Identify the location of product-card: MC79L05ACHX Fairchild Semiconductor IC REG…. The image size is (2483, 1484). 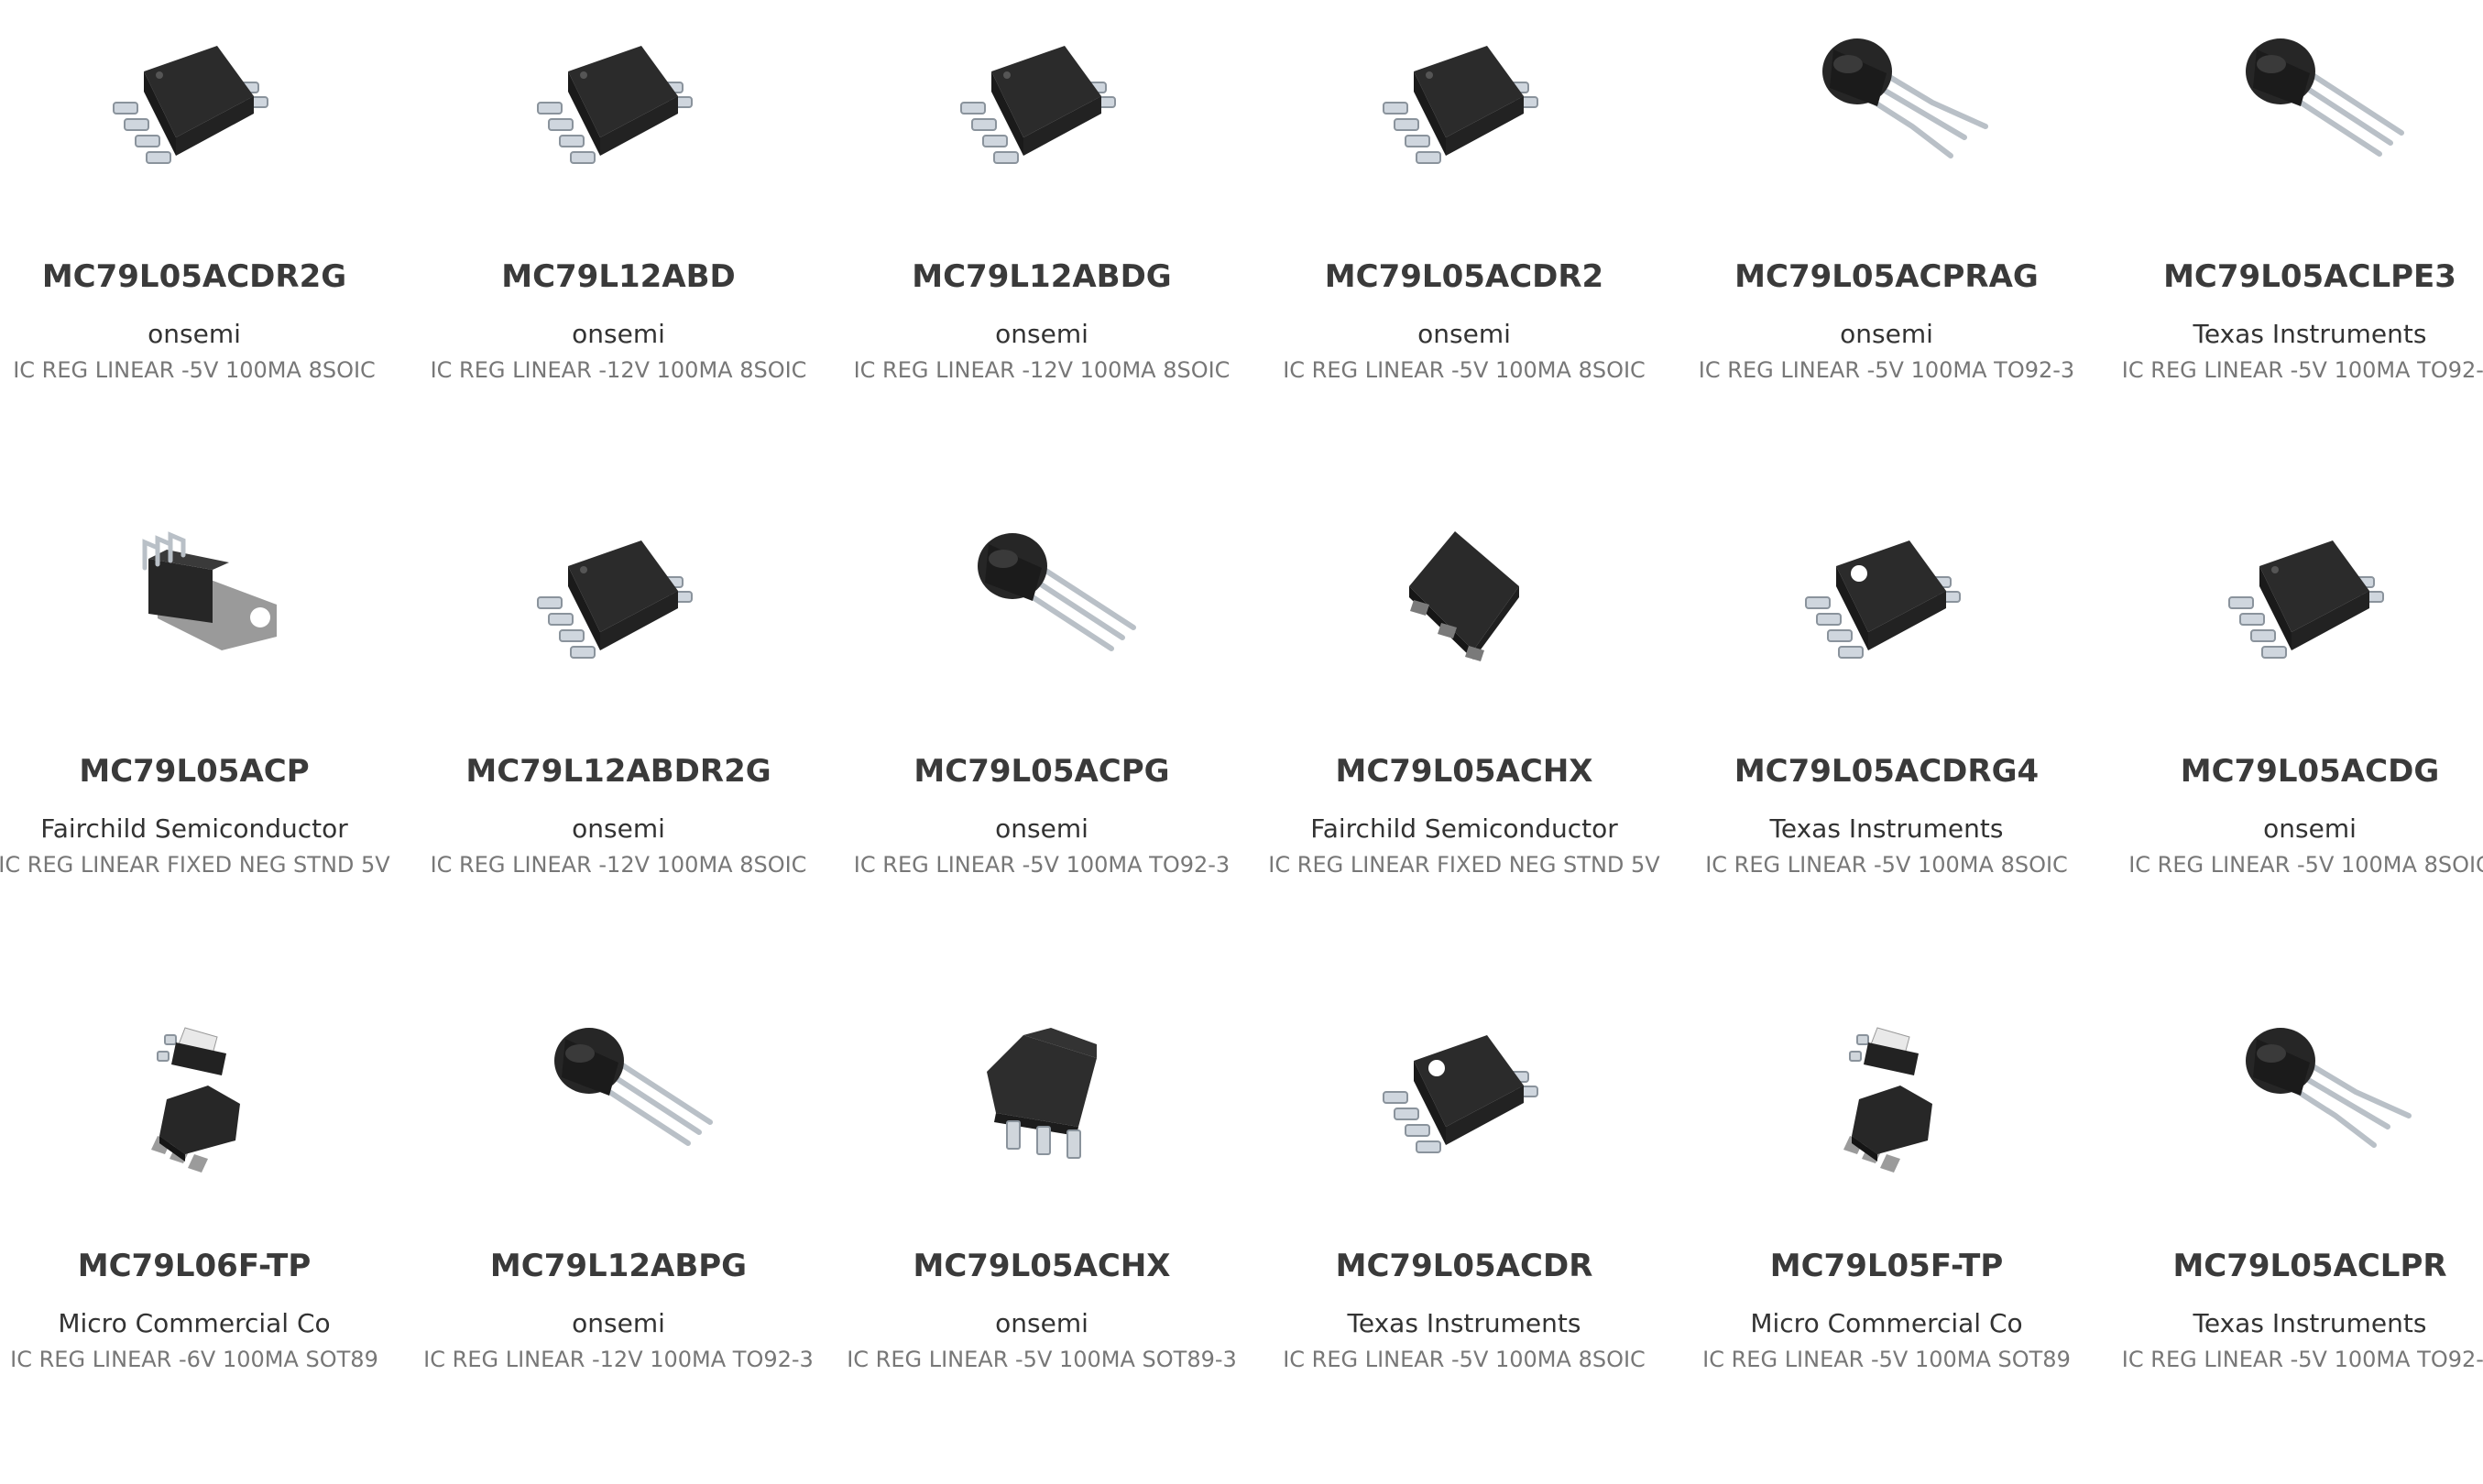
(1464, 751).